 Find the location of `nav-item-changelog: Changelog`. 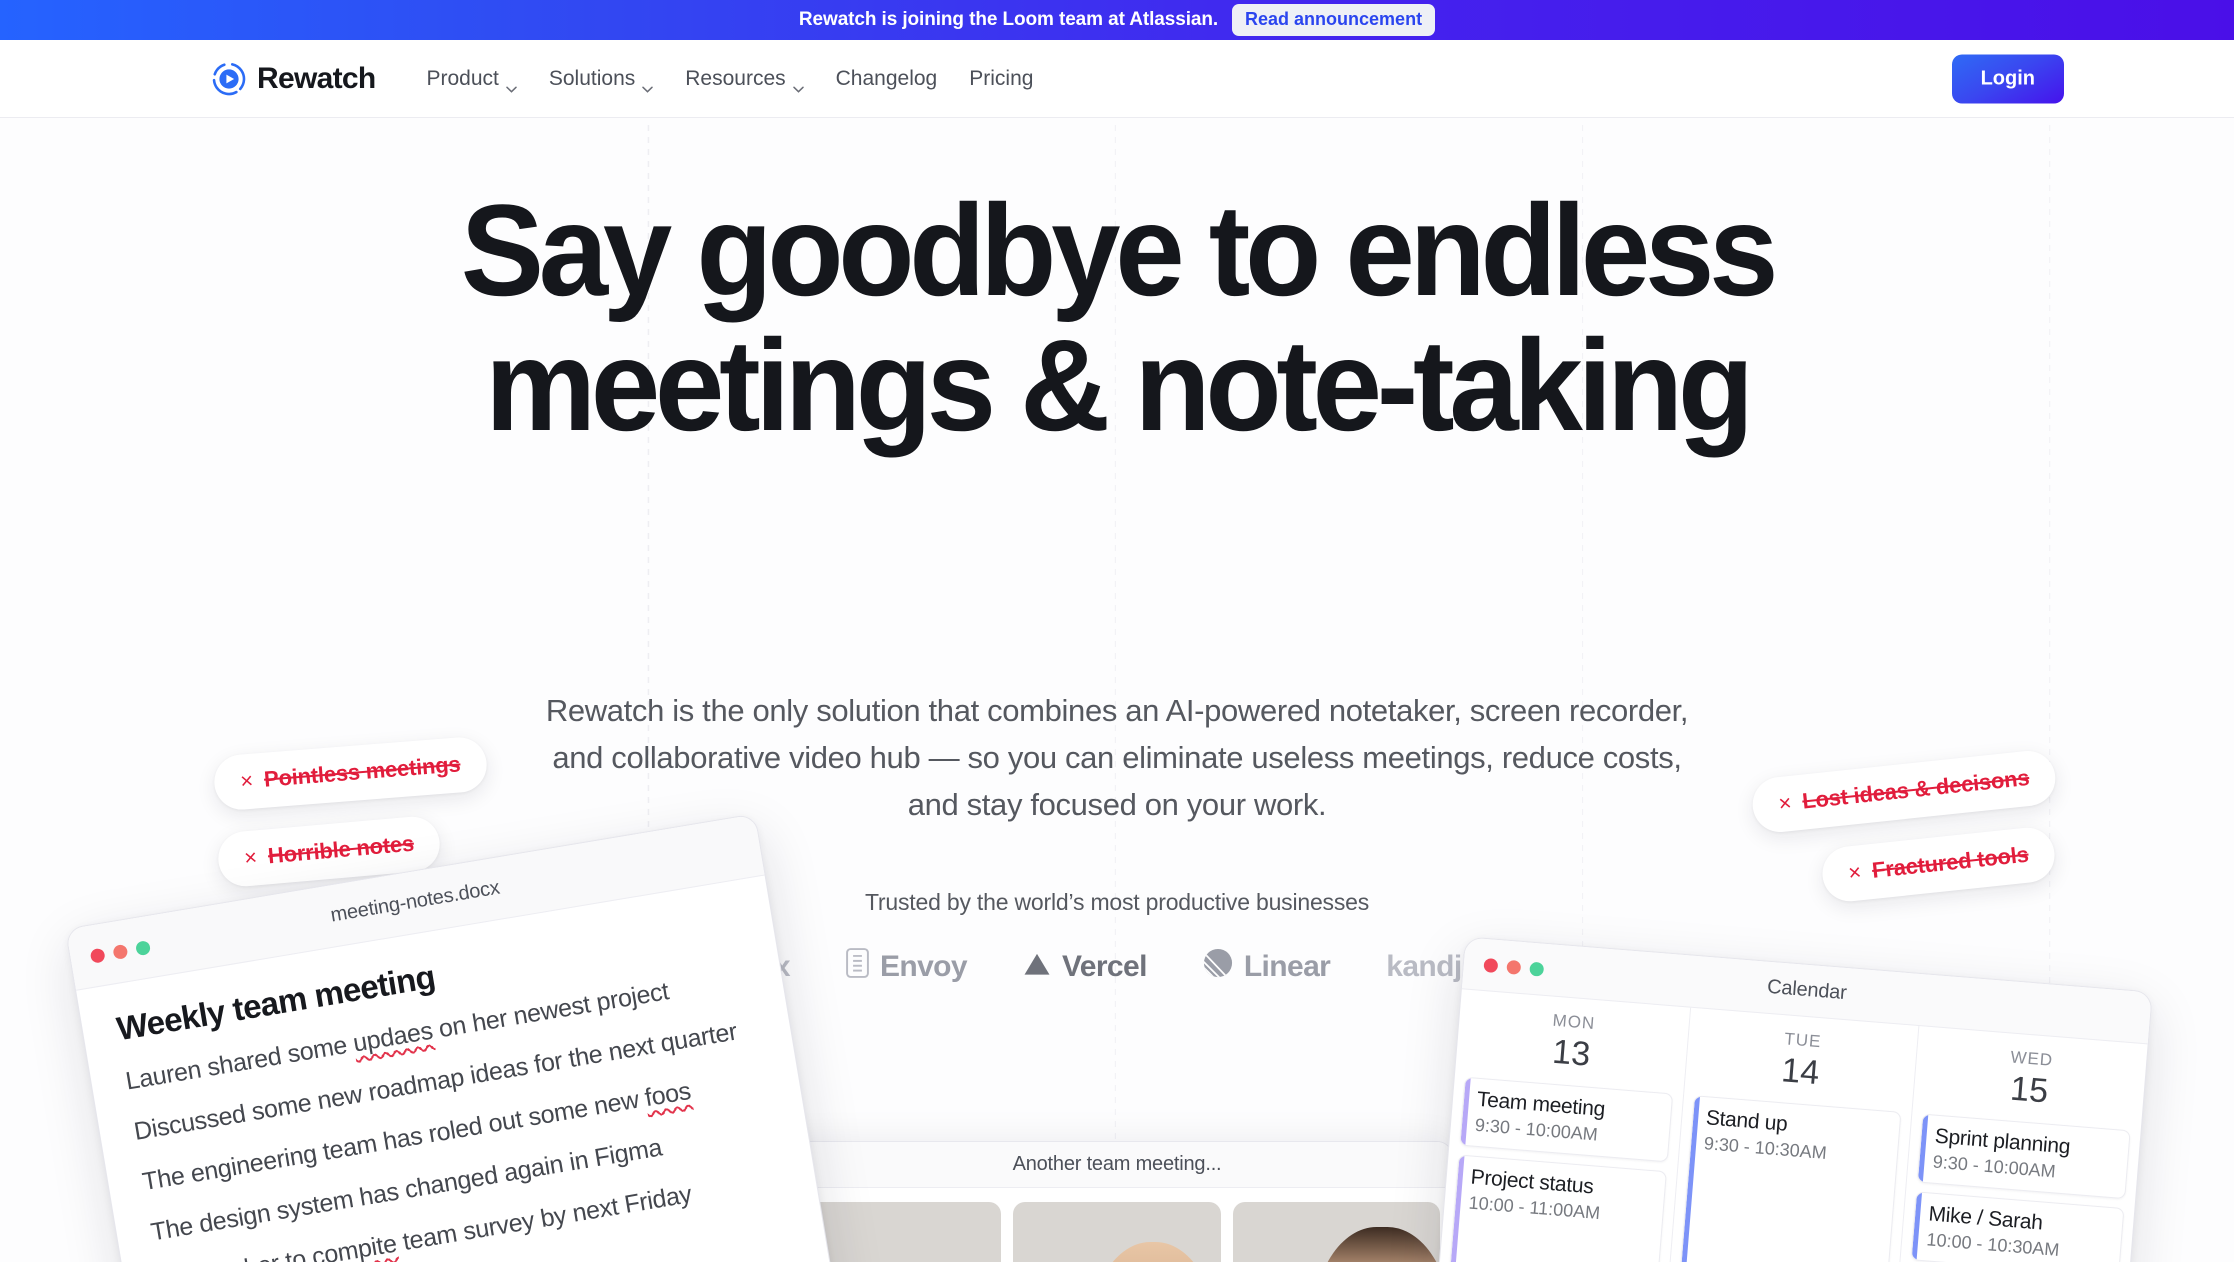

nav-item-changelog: Changelog is located at coordinates (887, 79).